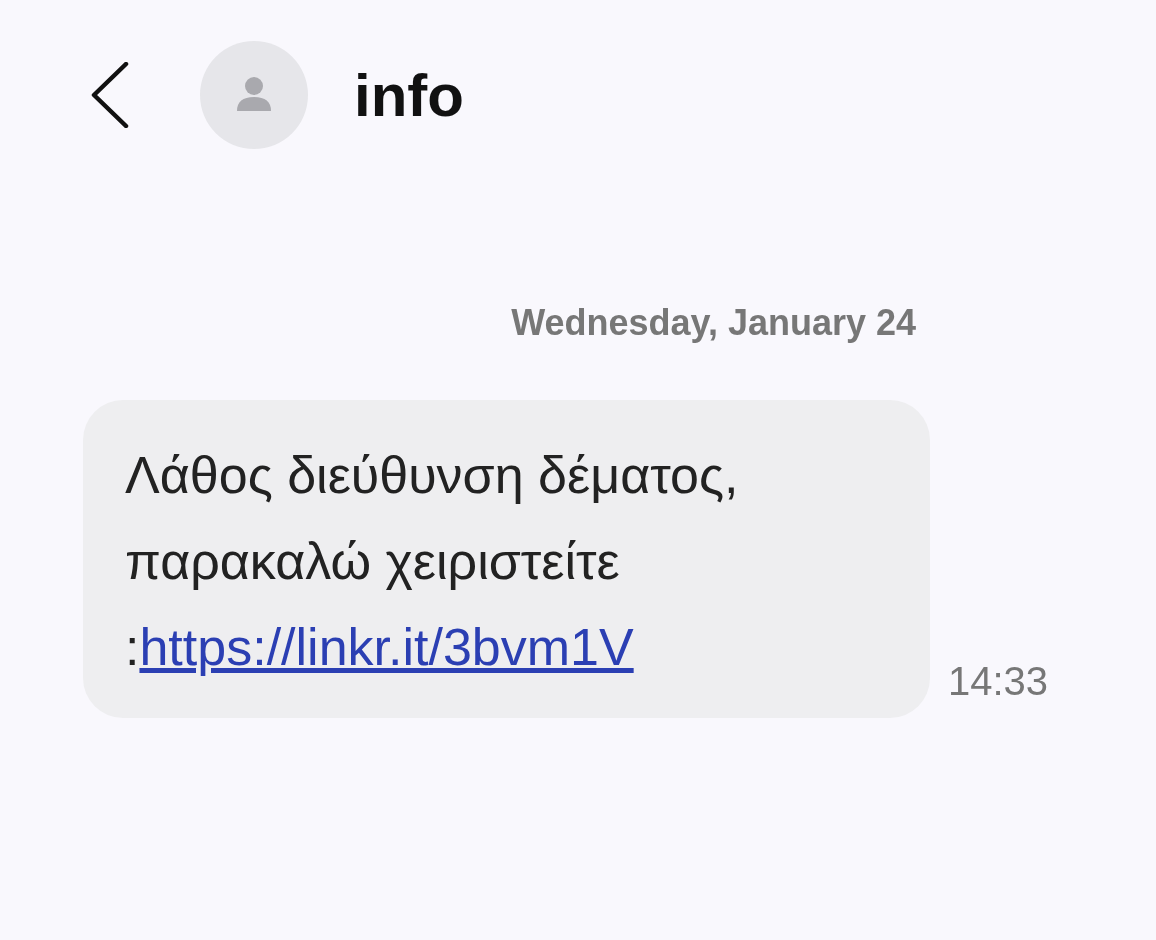 The width and height of the screenshot is (1156, 940). Describe the element at coordinates (386, 647) in the screenshot. I see `message-link: https://linkr.it/3bvm1V` at that location.